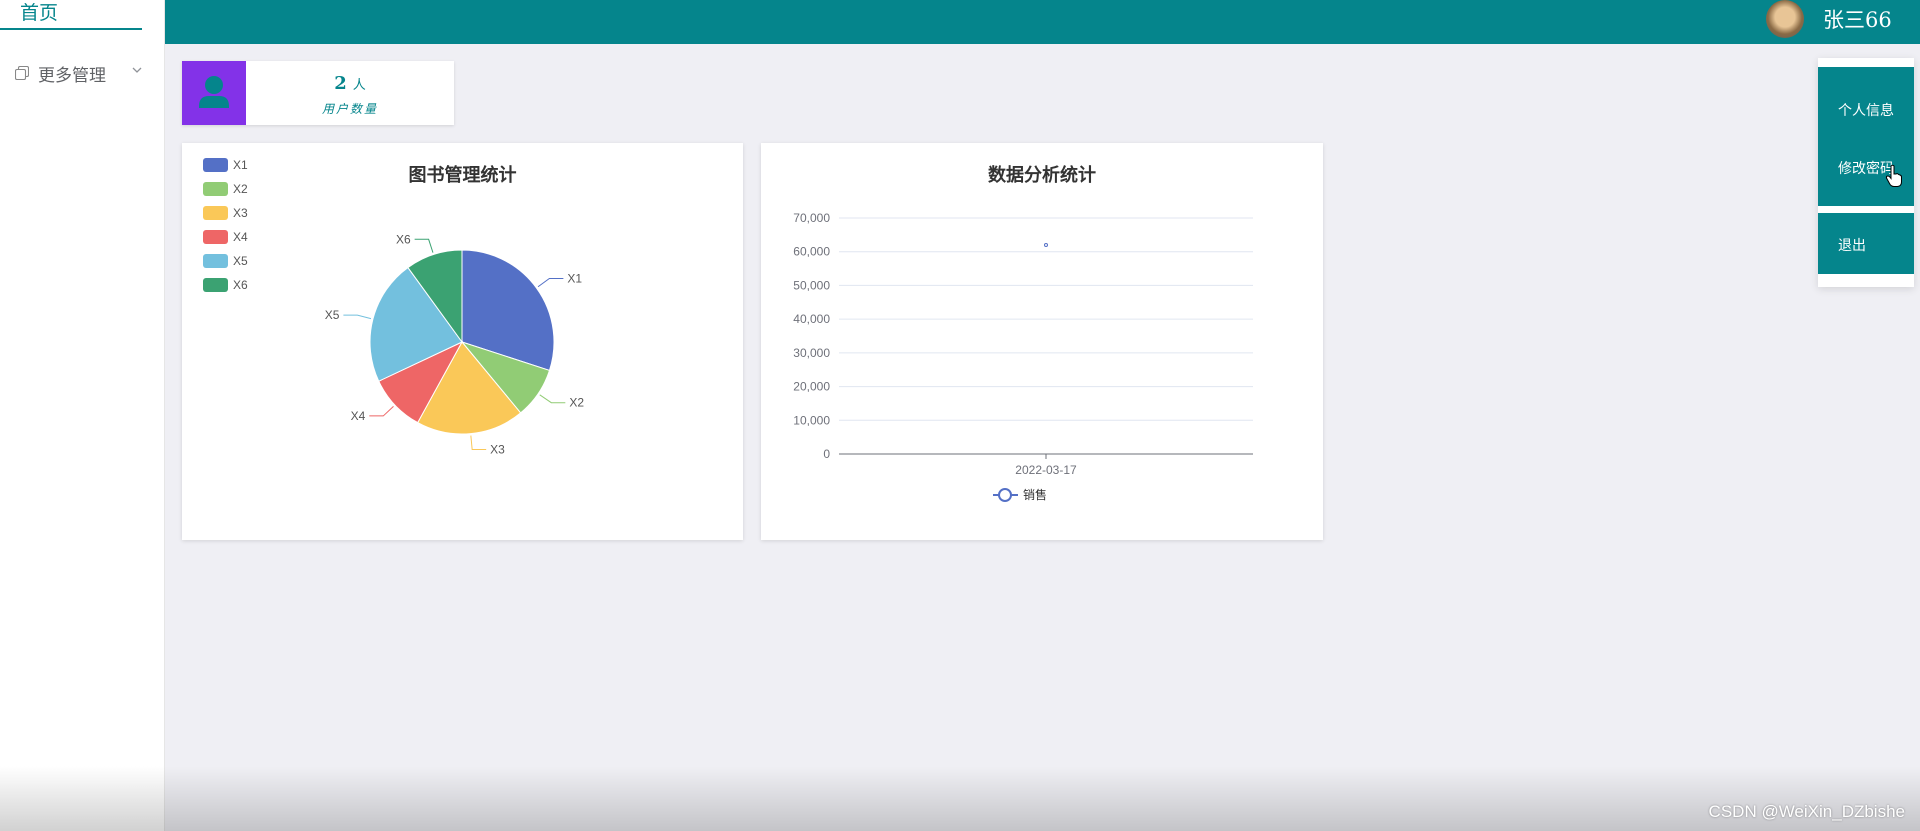 This screenshot has width=1920, height=831. Describe the element at coordinates (1035, 494) in the screenshot. I see `legend-label: 销售` at that location.